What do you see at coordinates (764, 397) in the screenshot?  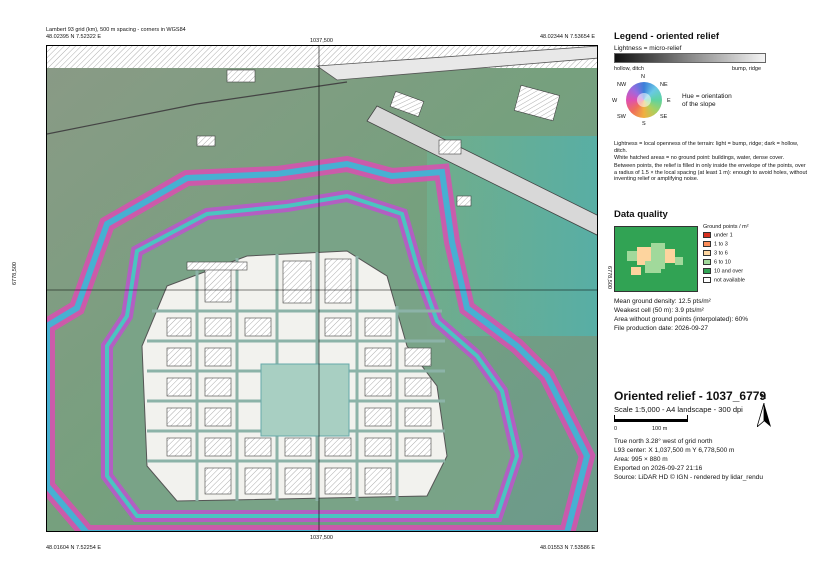 I see `north-label: N` at bounding box center [764, 397].